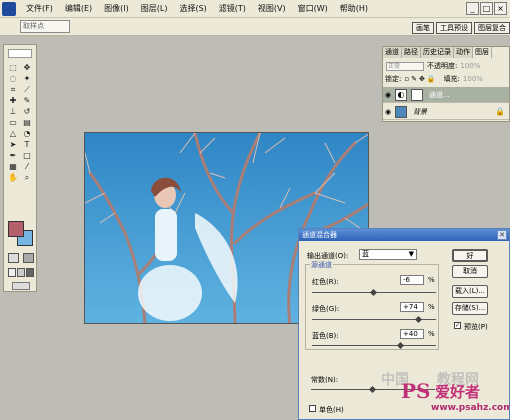 This screenshot has width=510, height=420. I want to click on tab-history: 历史记录, so click(437, 52).